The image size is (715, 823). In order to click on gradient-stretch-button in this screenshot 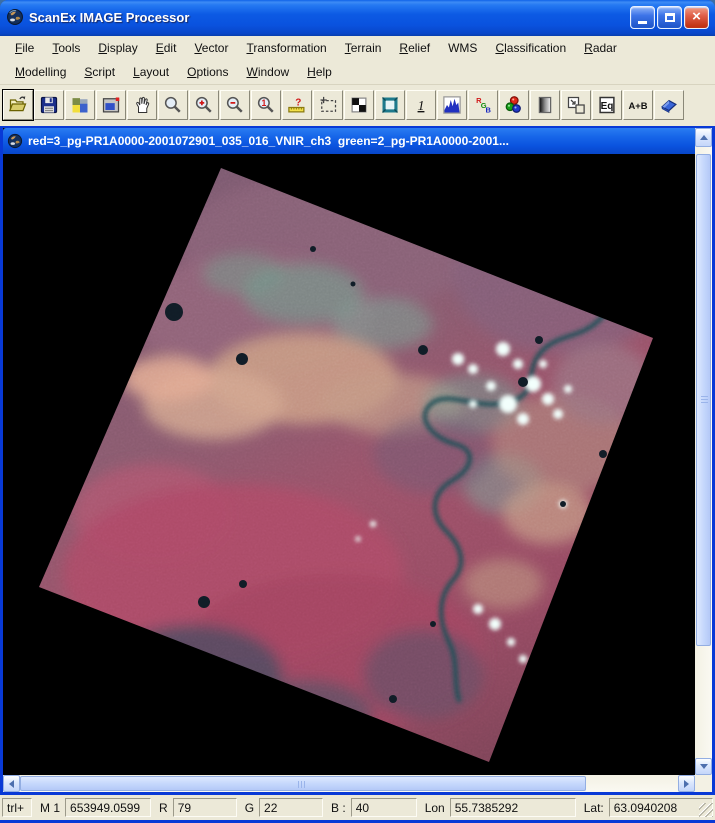, I will do `click(545, 104)`.